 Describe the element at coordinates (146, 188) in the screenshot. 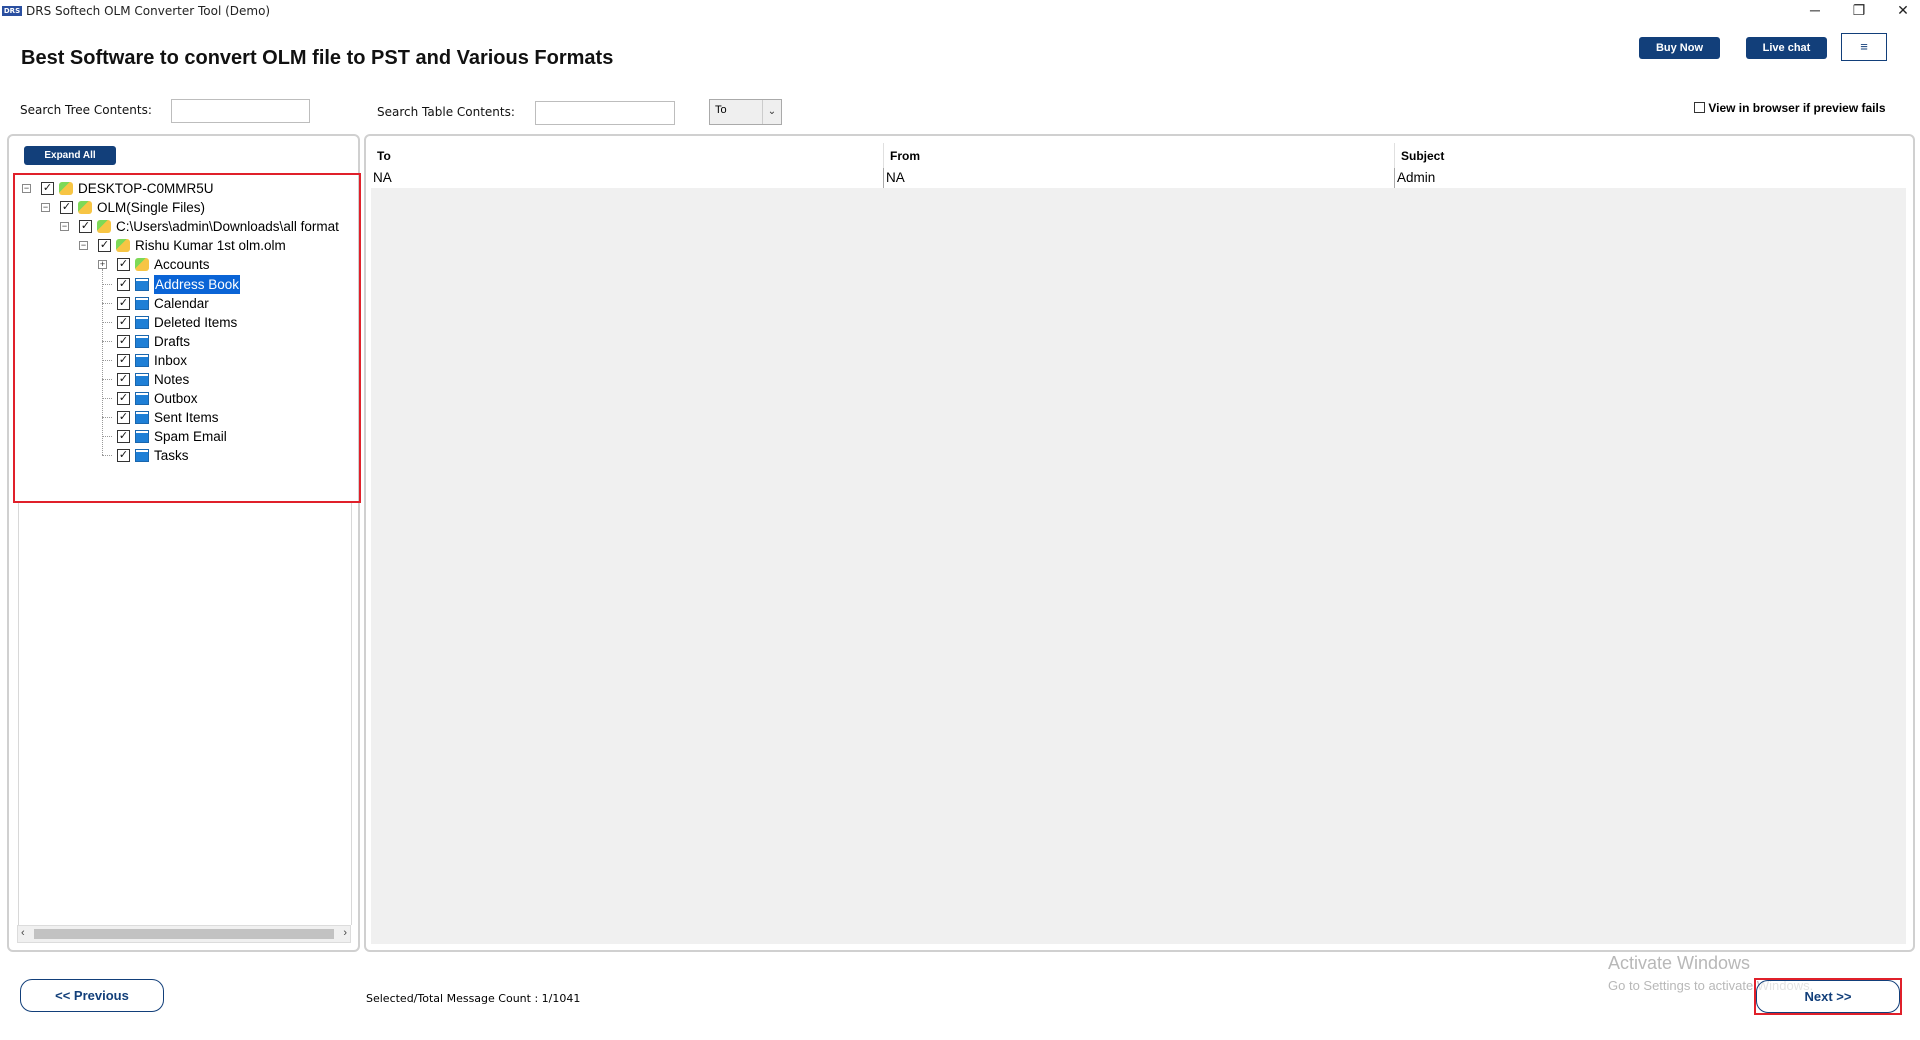

I see `tree-node-label: DESKTOP-C0MMR5U` at that location.